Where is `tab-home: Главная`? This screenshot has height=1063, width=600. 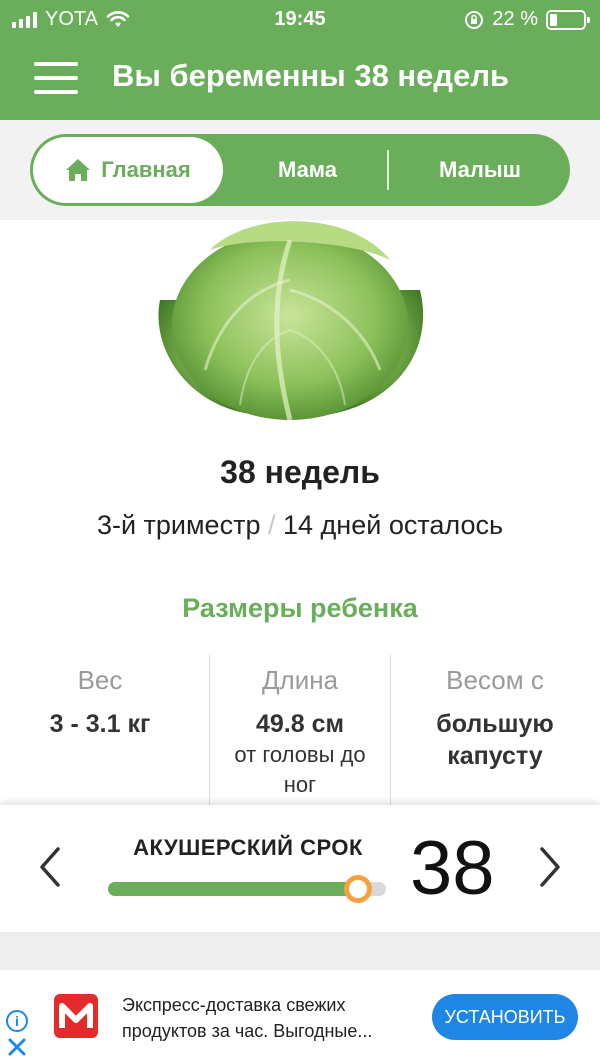 tab-home: Главная is located at coordinates (128, 170).